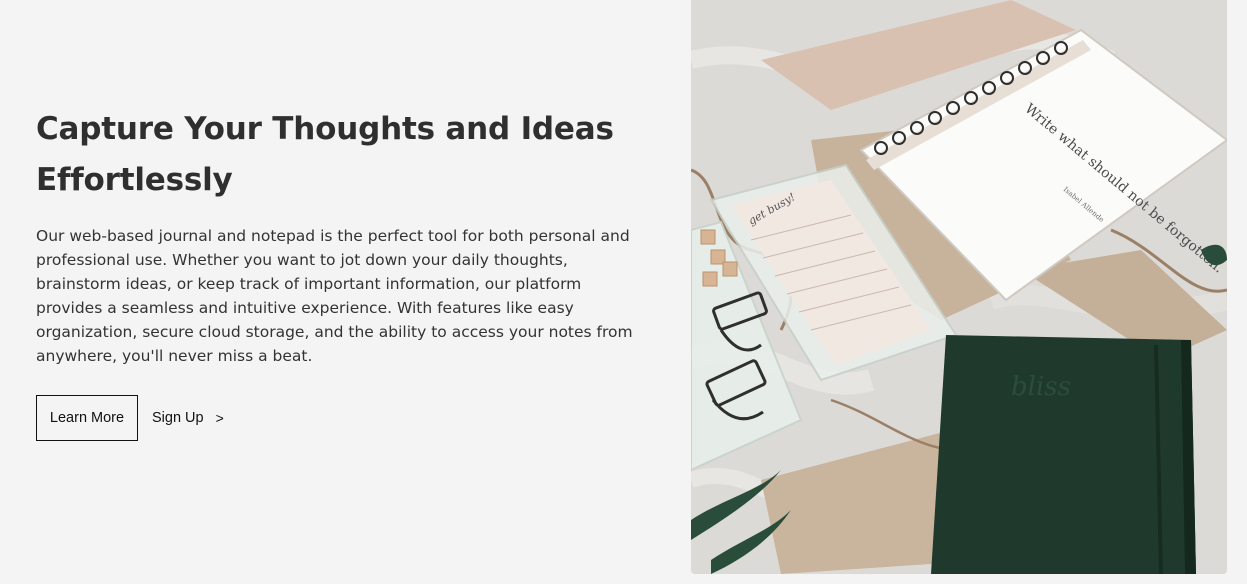 The image size is (1247, 584). I want to click on sign-up-button: Sign Up >, so click(188, 418).